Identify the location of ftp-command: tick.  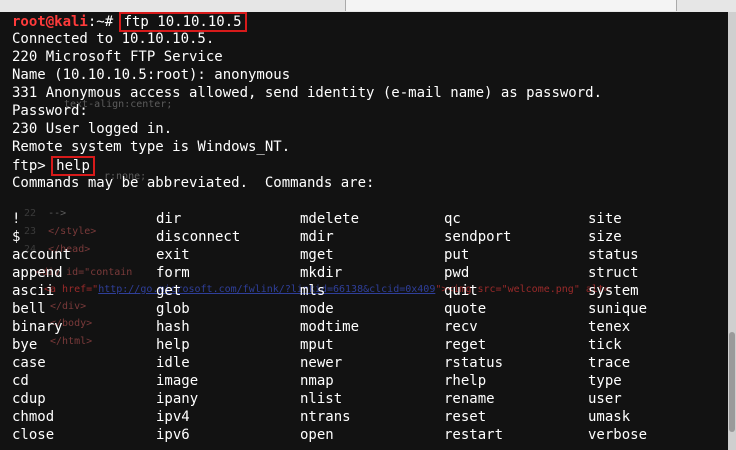
(605, 345).